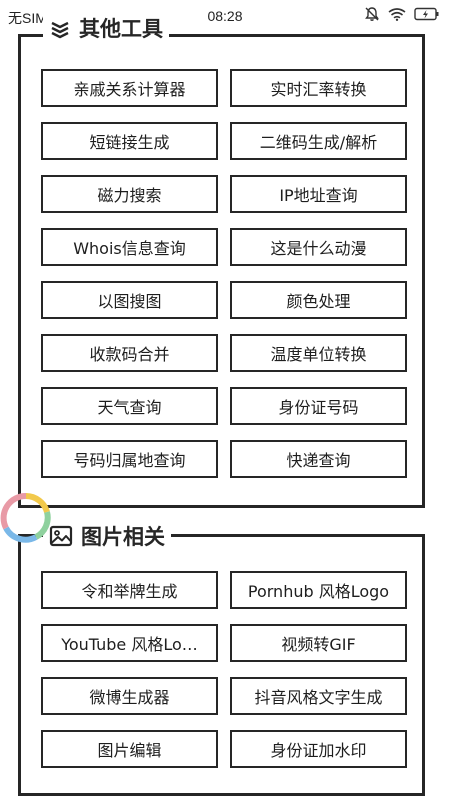 The height and width of the screenshot is (800, 450). Describe the element at coordinates (129, 749) in the screenshot. I see `tool-button: 图片编辑` at that location.